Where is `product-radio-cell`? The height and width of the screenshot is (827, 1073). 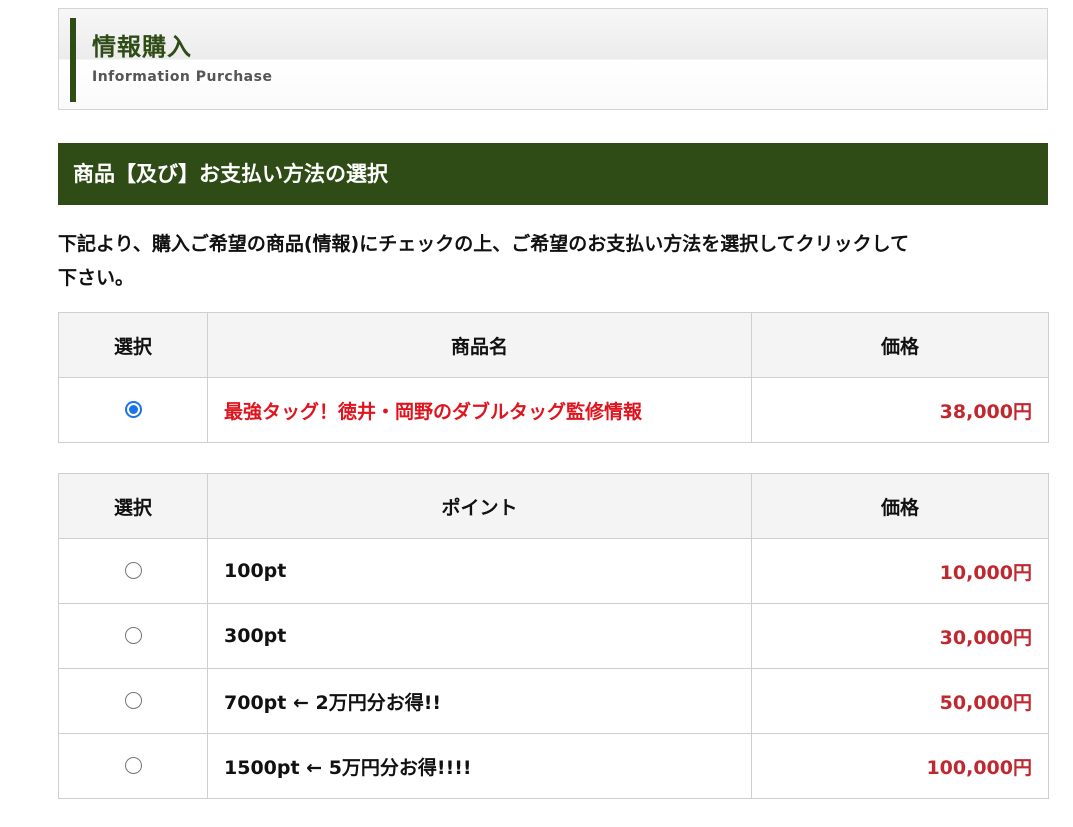
product-radio-cell is located at coordinates (133, 410).